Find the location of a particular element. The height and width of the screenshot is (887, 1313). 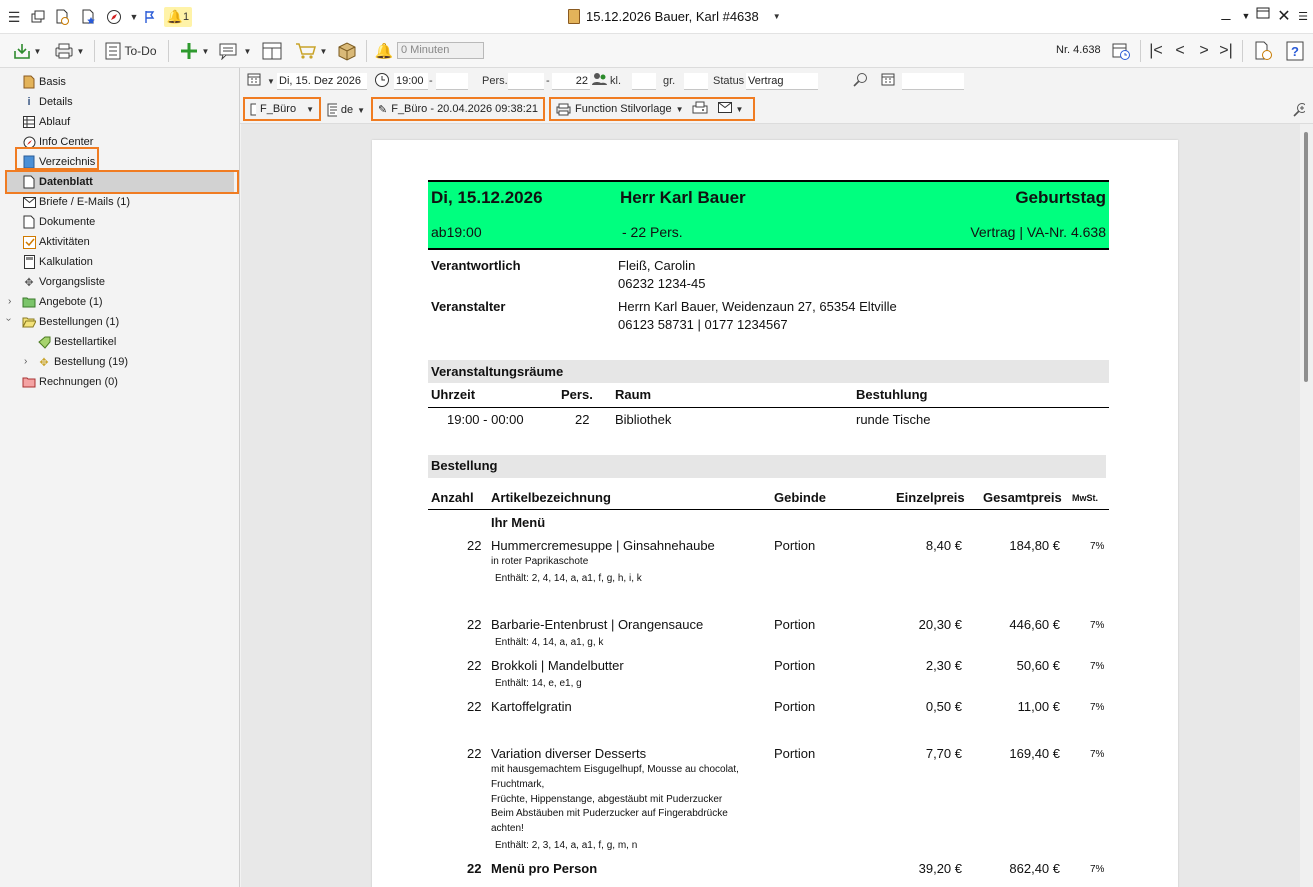

help-button: ? is located at coordinates (1295, 51).